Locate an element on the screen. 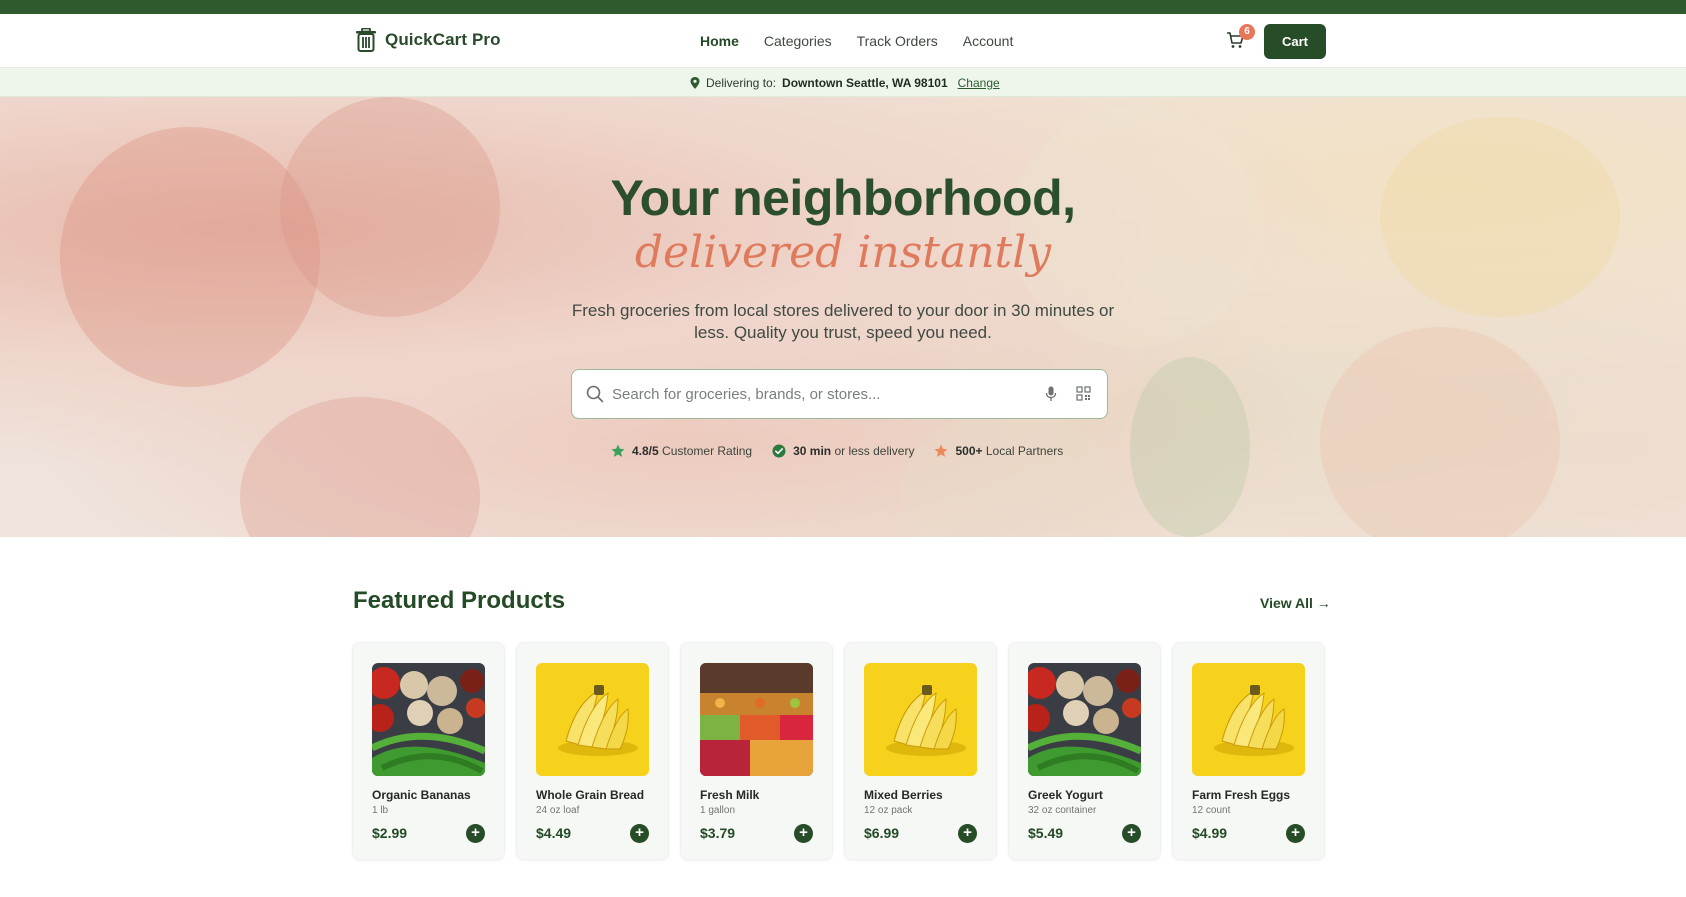 The height and width of the screenshot is (897, 1686). product-price: $2.99 is located at coordinates (390, 833).